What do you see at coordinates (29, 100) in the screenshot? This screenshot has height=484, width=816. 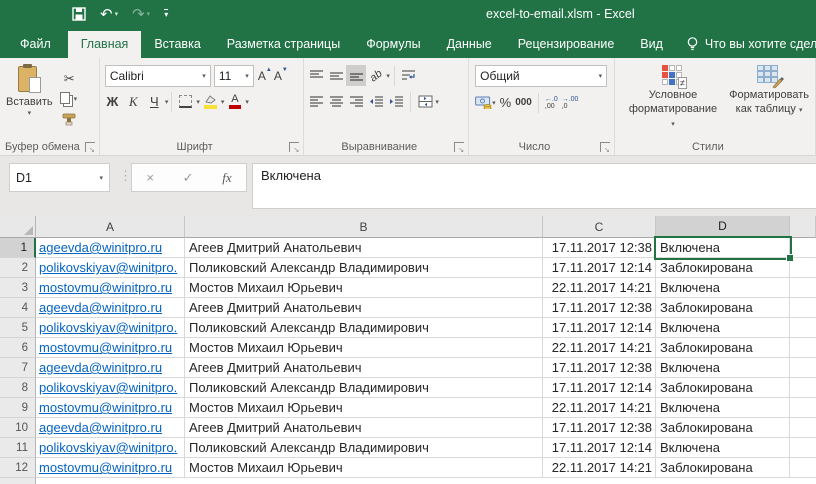 I see `paste-button: Вставить ▾` at bounding box center [29, 100].